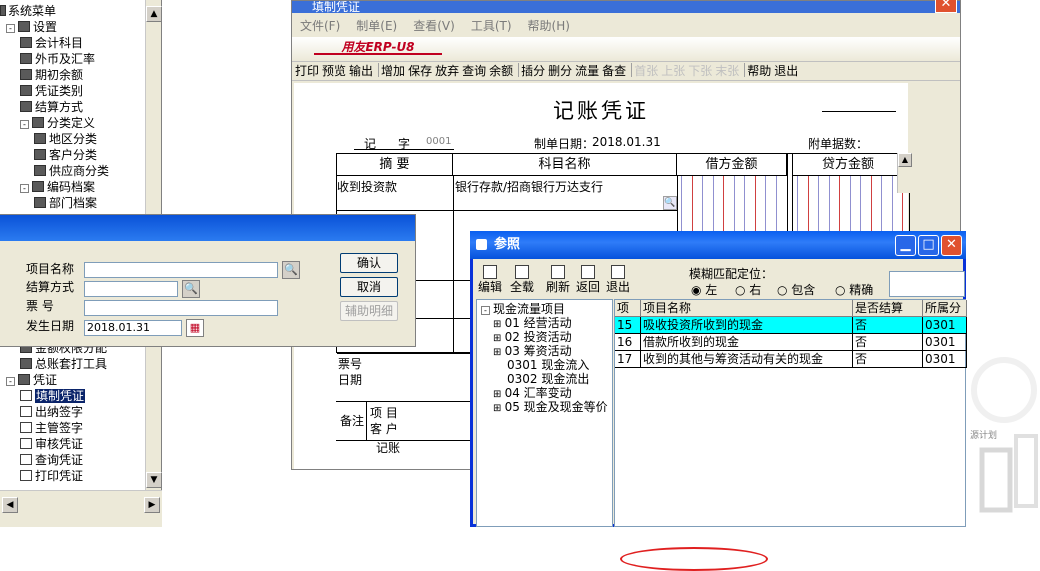 This screenshot has width=1040, height=571. I want to click on reference-dialog-titlebar: 参照 ▁ □ ✕, so click(718, 245).